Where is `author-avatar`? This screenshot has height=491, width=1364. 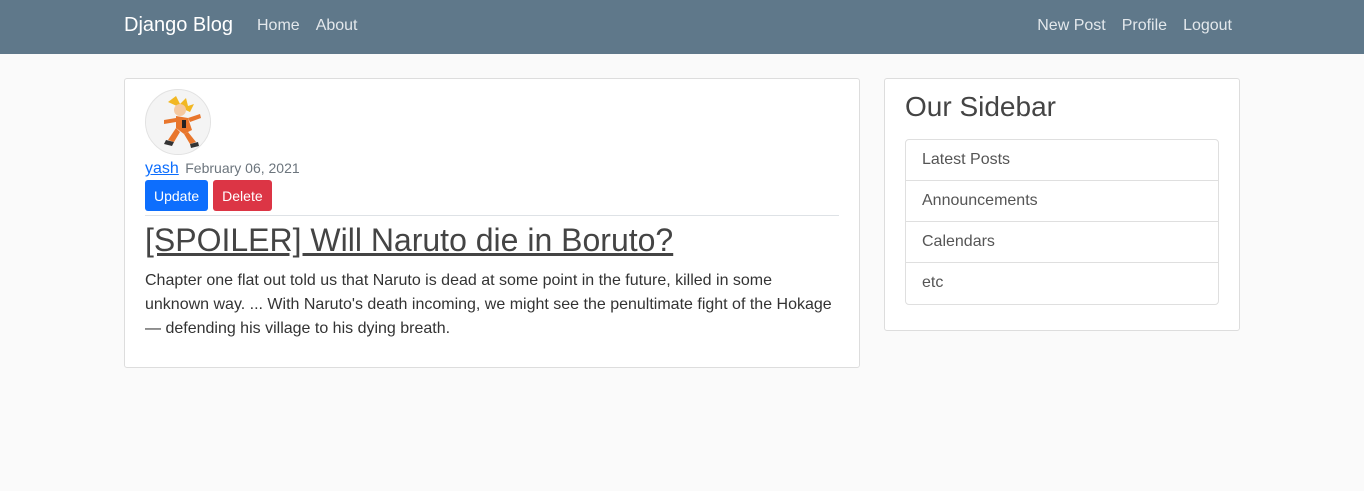 author-avatar is located at coordinates (178, 122).